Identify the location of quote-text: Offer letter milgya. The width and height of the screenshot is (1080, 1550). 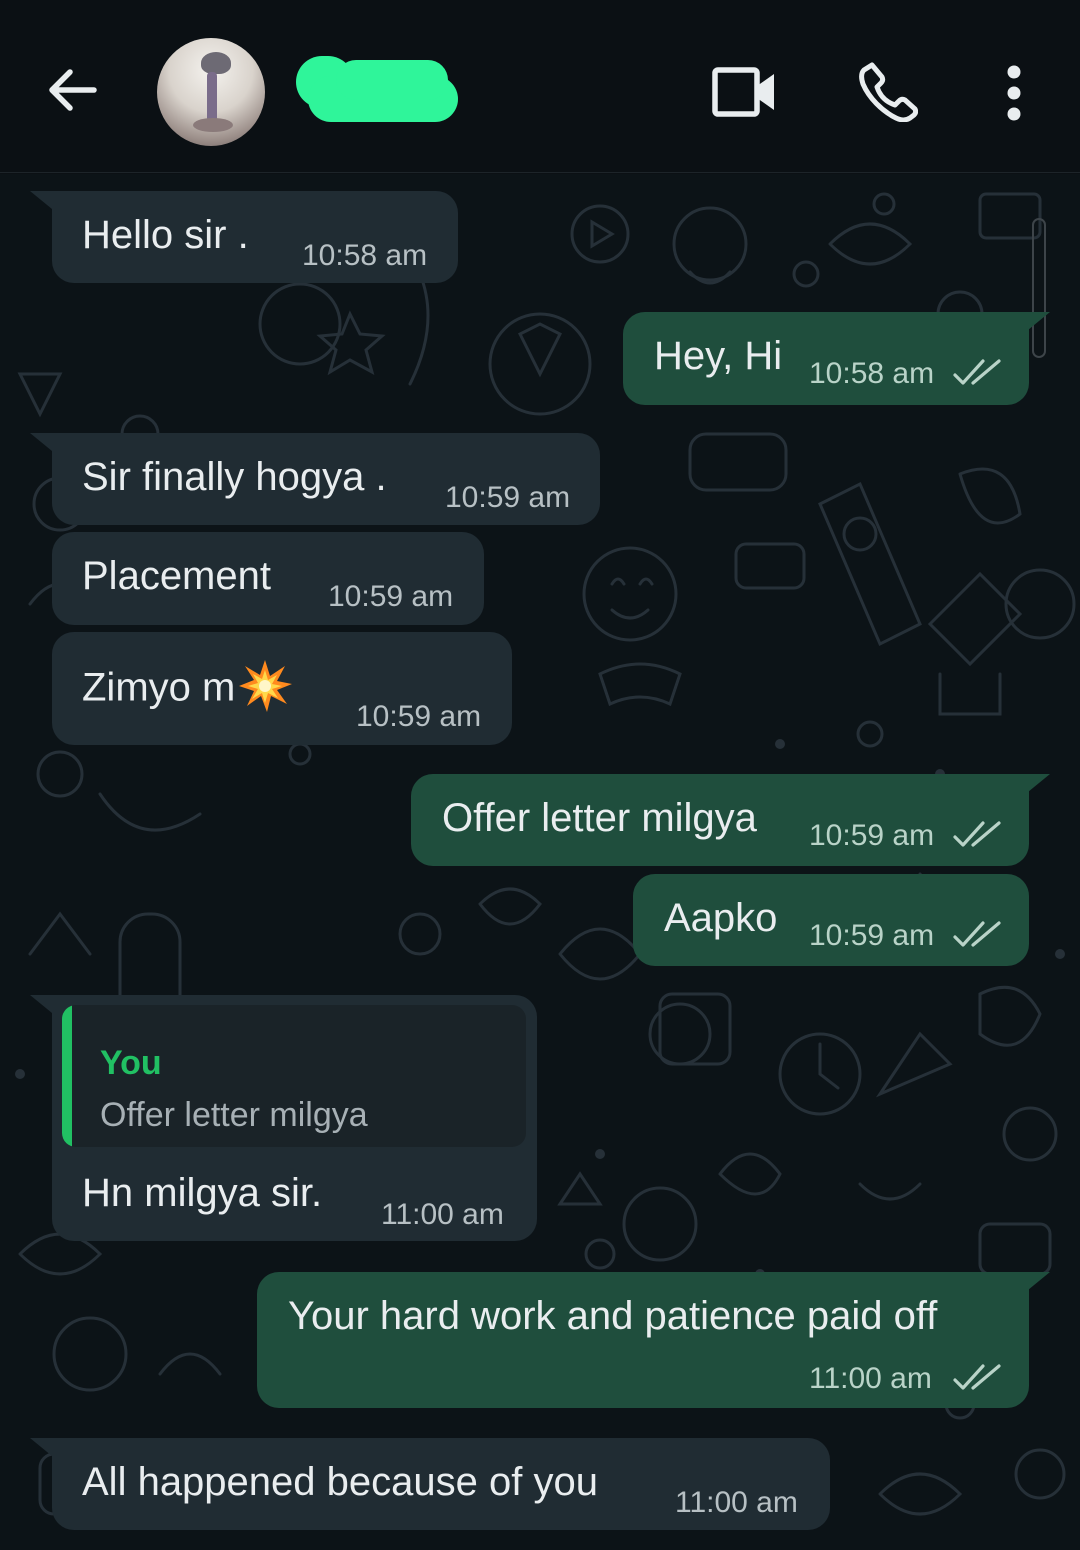
(234, 1115).